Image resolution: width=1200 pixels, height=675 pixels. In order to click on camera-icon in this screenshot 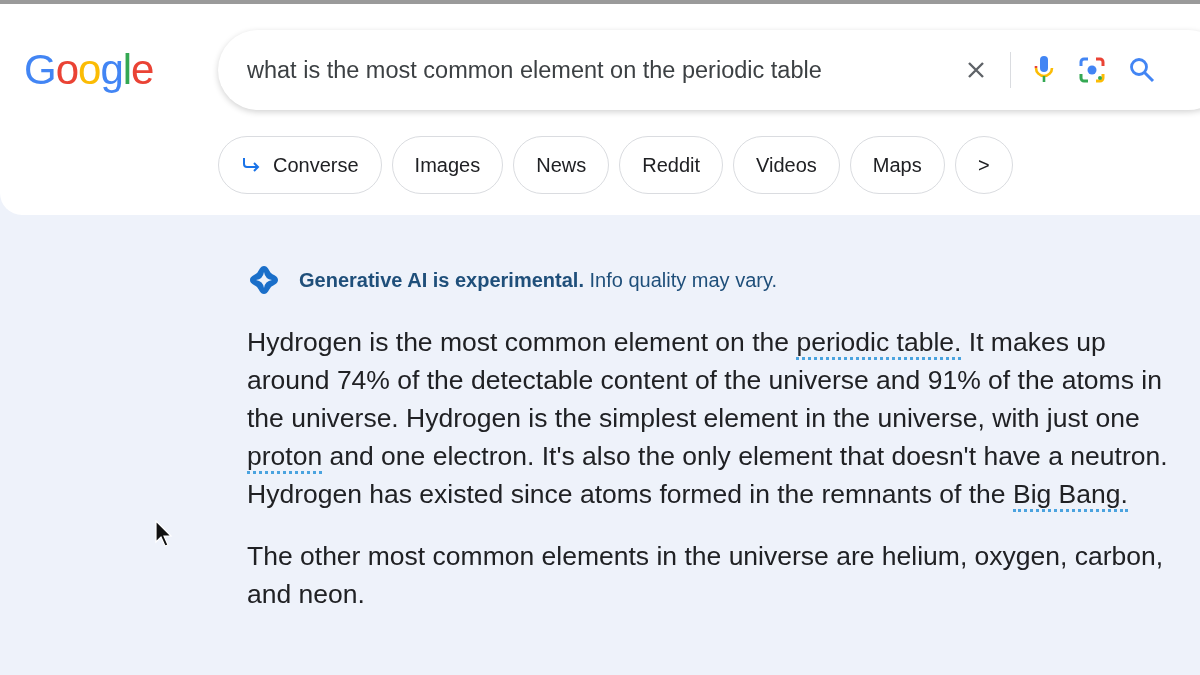, I will do `click(1092, 70)`.